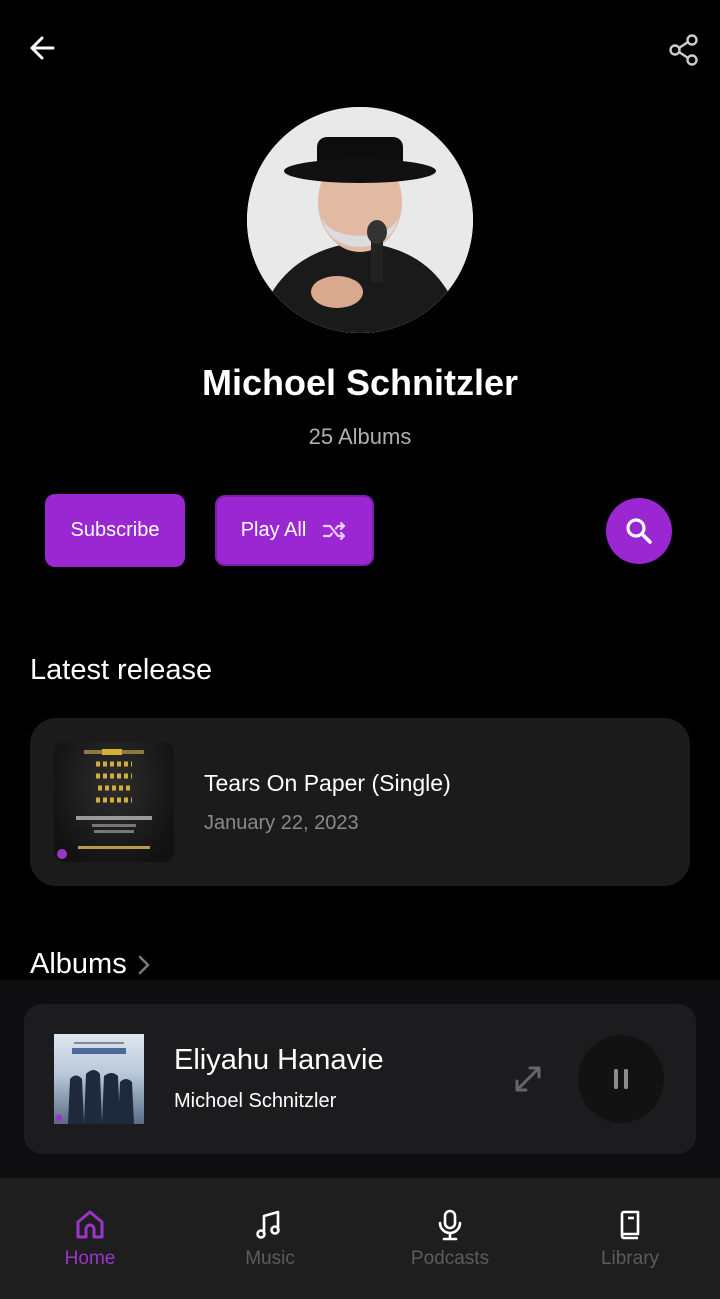 This screenshot has height=1299, width=720. I want to click on search-button, so click(639, 531).